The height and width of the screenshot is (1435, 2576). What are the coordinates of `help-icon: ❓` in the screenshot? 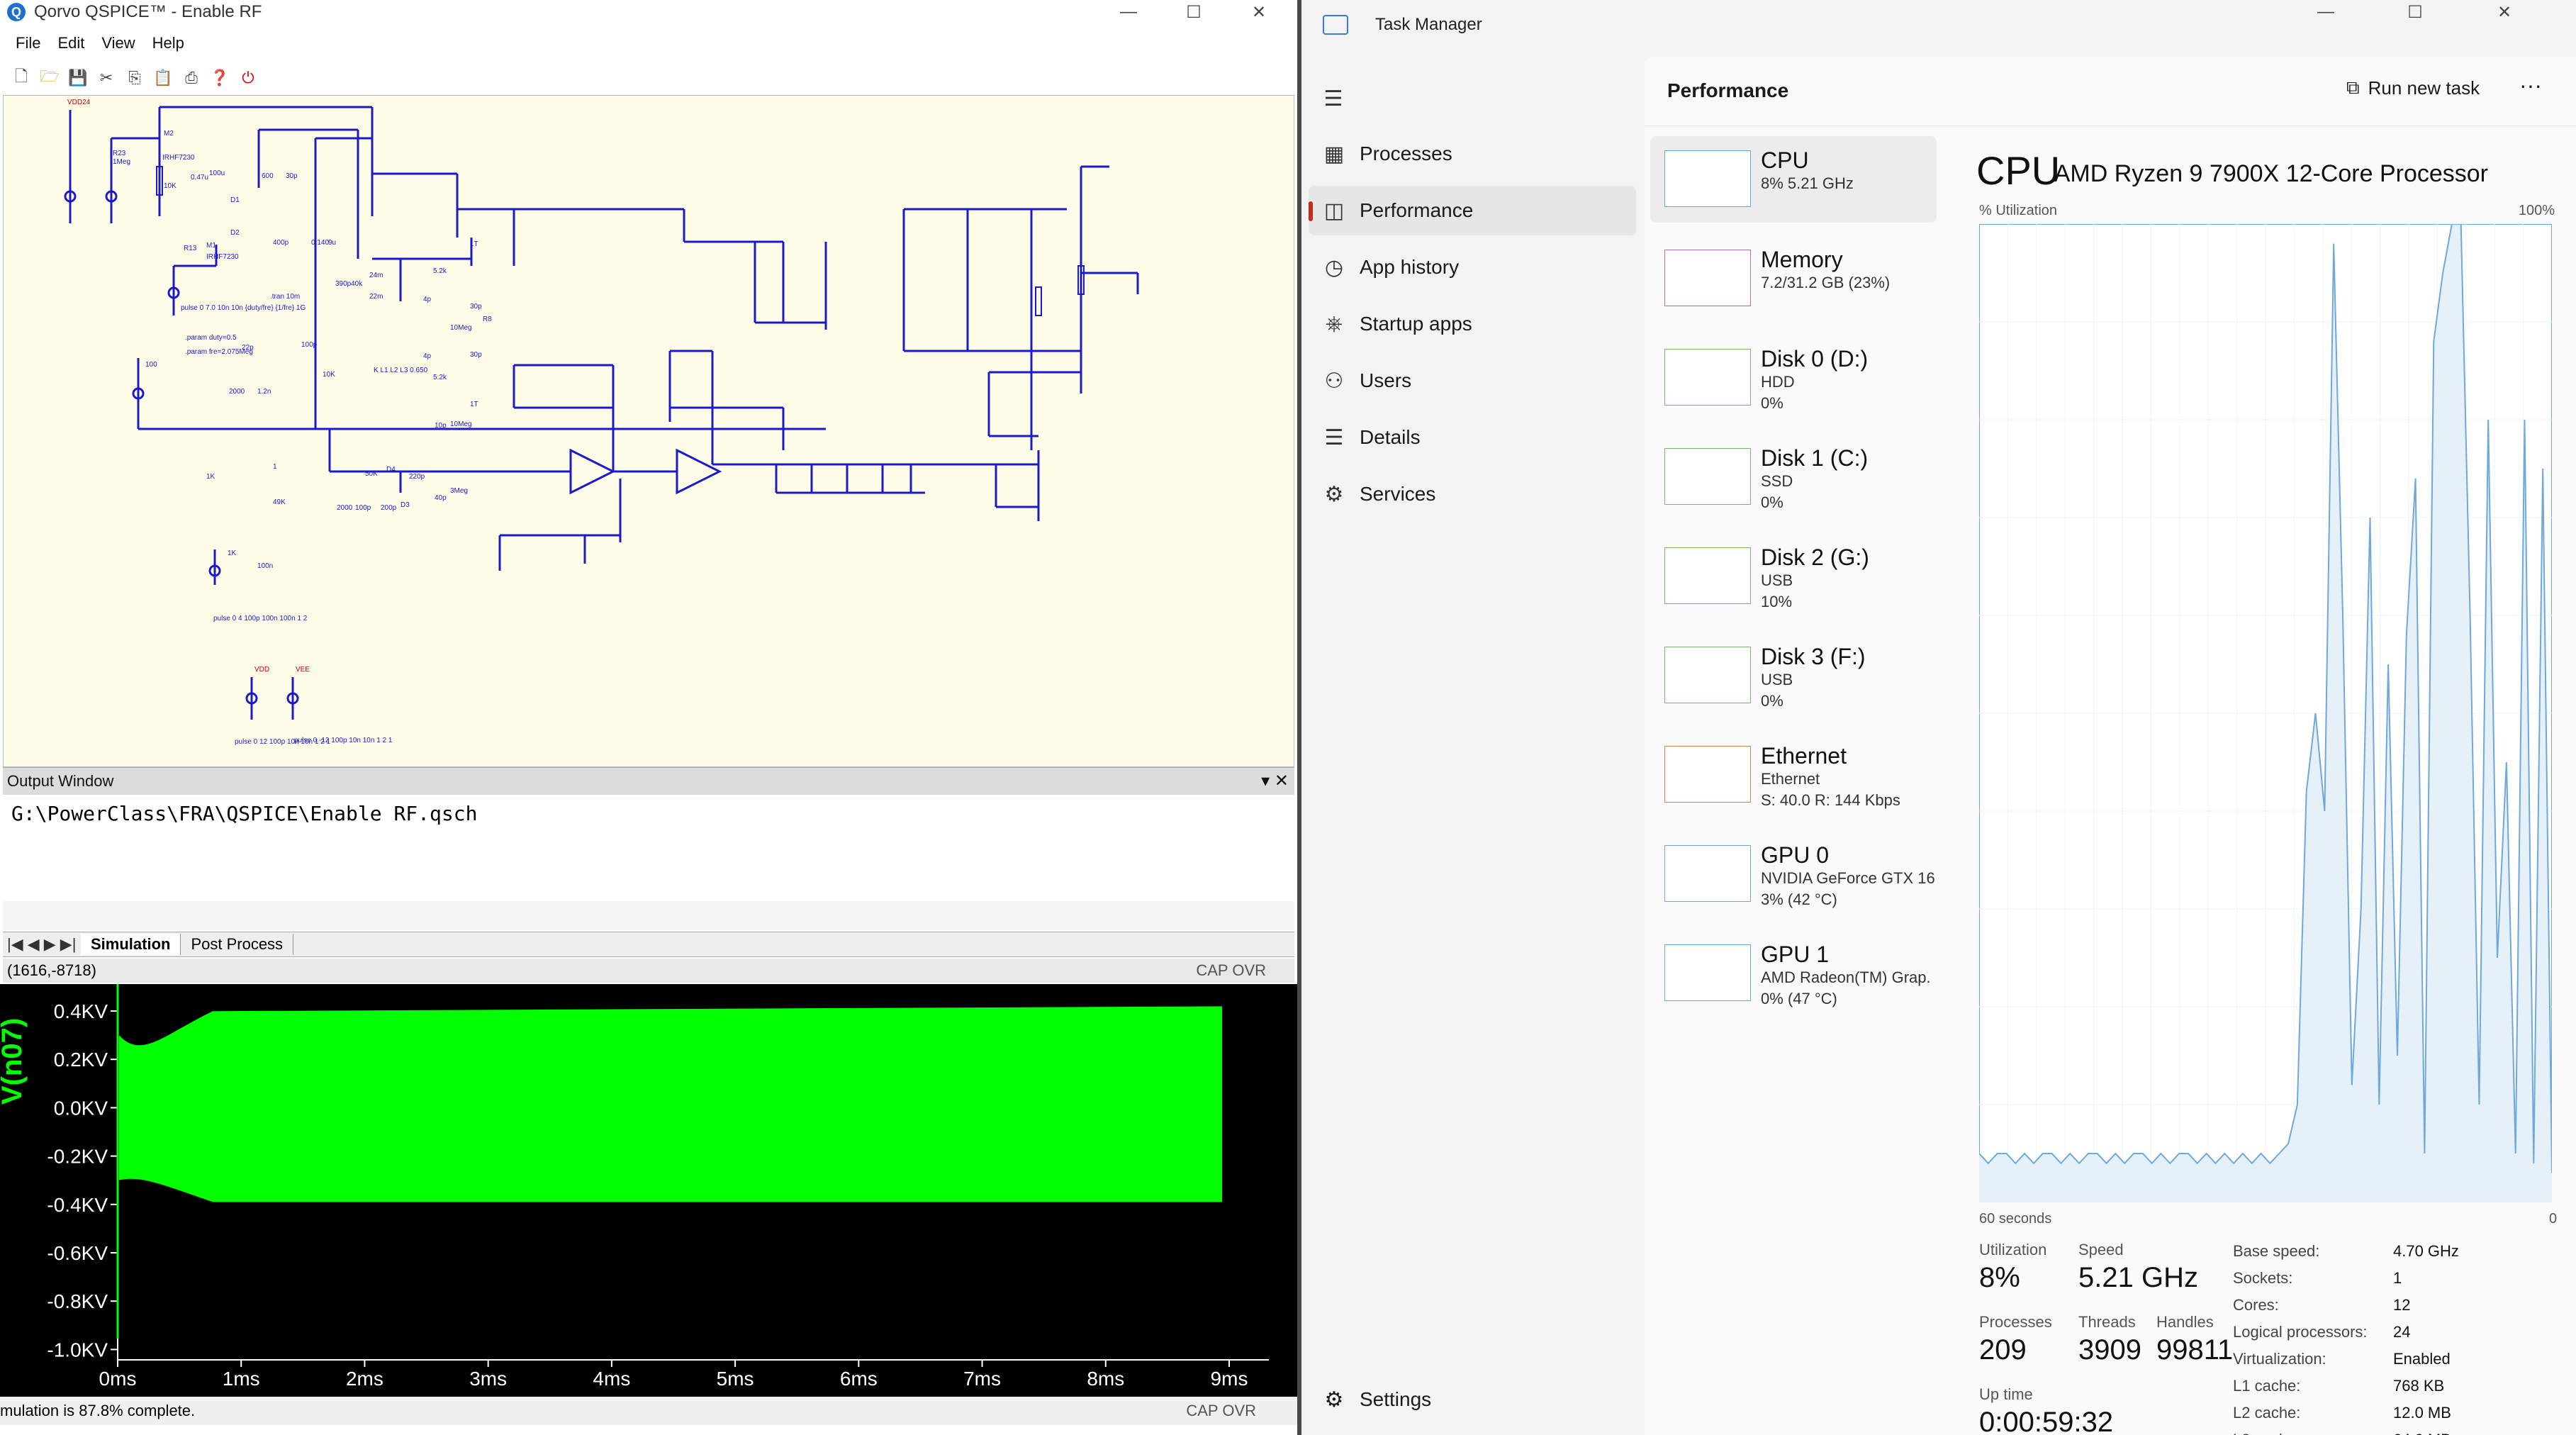 It's located at (219, 78).